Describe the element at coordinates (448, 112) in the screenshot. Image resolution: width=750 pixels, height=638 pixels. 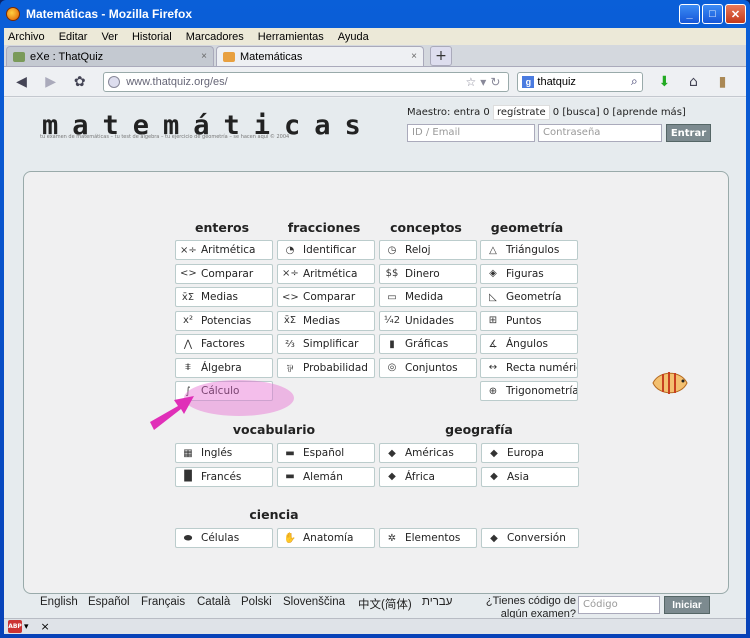
I see `maestro-prefix: Maestro: entra 0` at that location.